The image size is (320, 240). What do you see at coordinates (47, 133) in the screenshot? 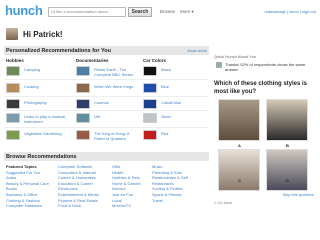
I see `recommendation-label: Vegetable Gardening` at bounding box center [47, 133].